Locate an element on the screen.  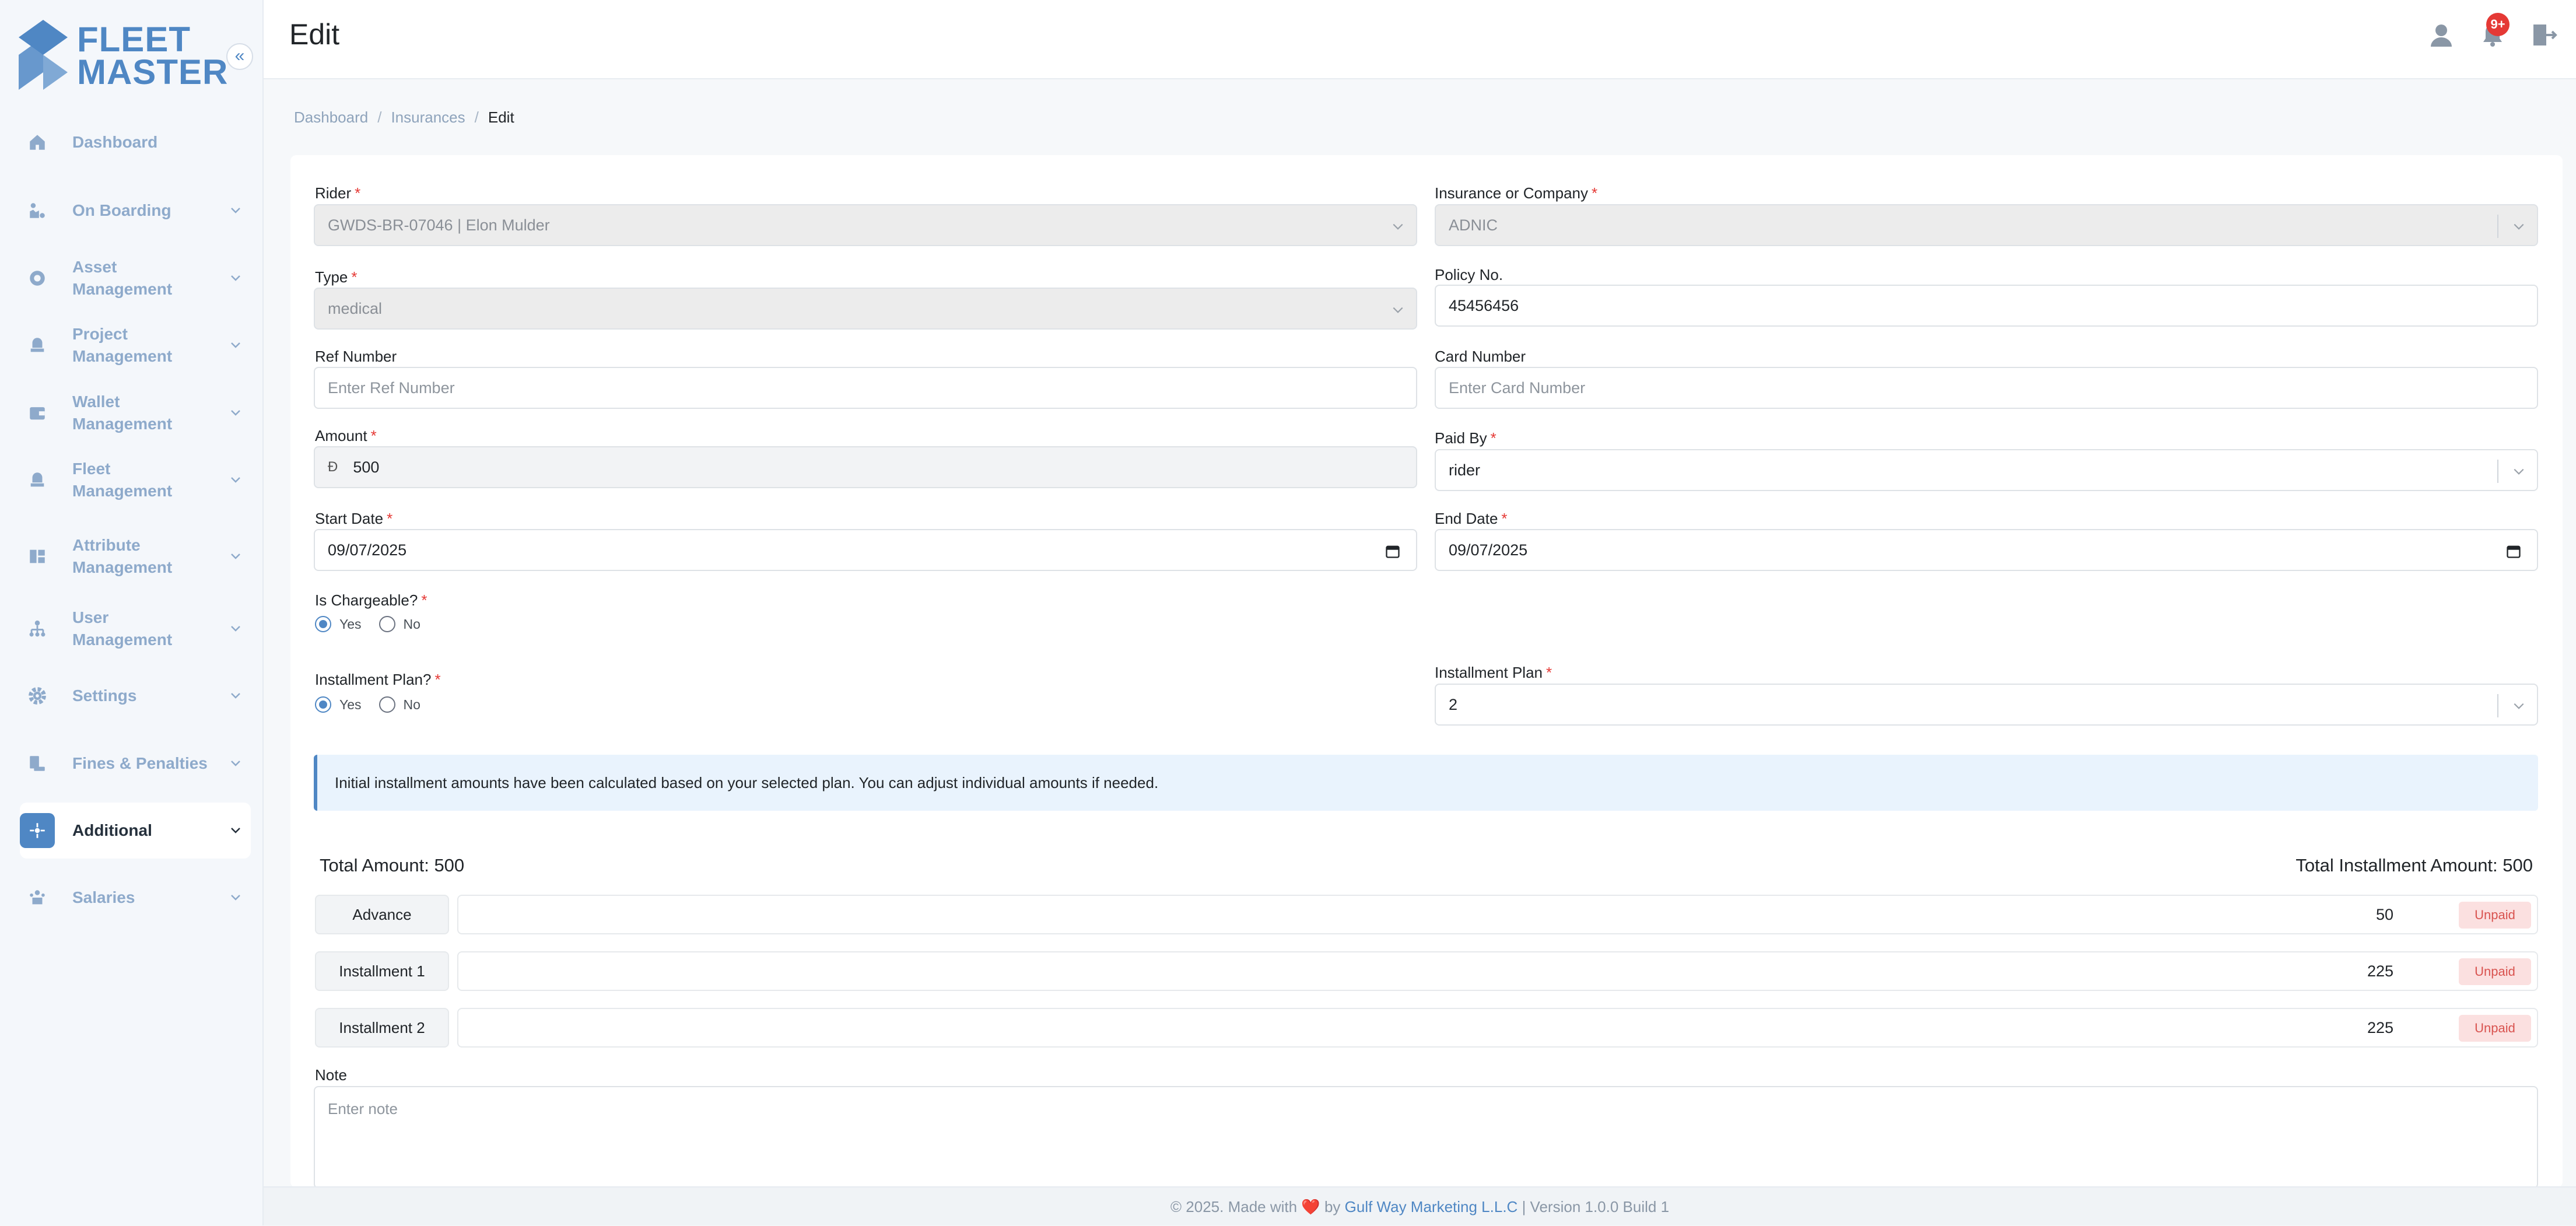
paid-by-label: Paid By * is located at coordinates (1465, 438).